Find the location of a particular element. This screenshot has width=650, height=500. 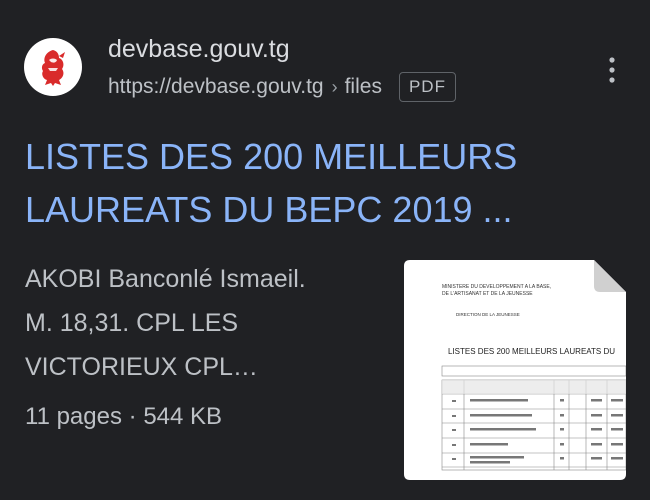

site-favicon is located at coordinates (53, 67).